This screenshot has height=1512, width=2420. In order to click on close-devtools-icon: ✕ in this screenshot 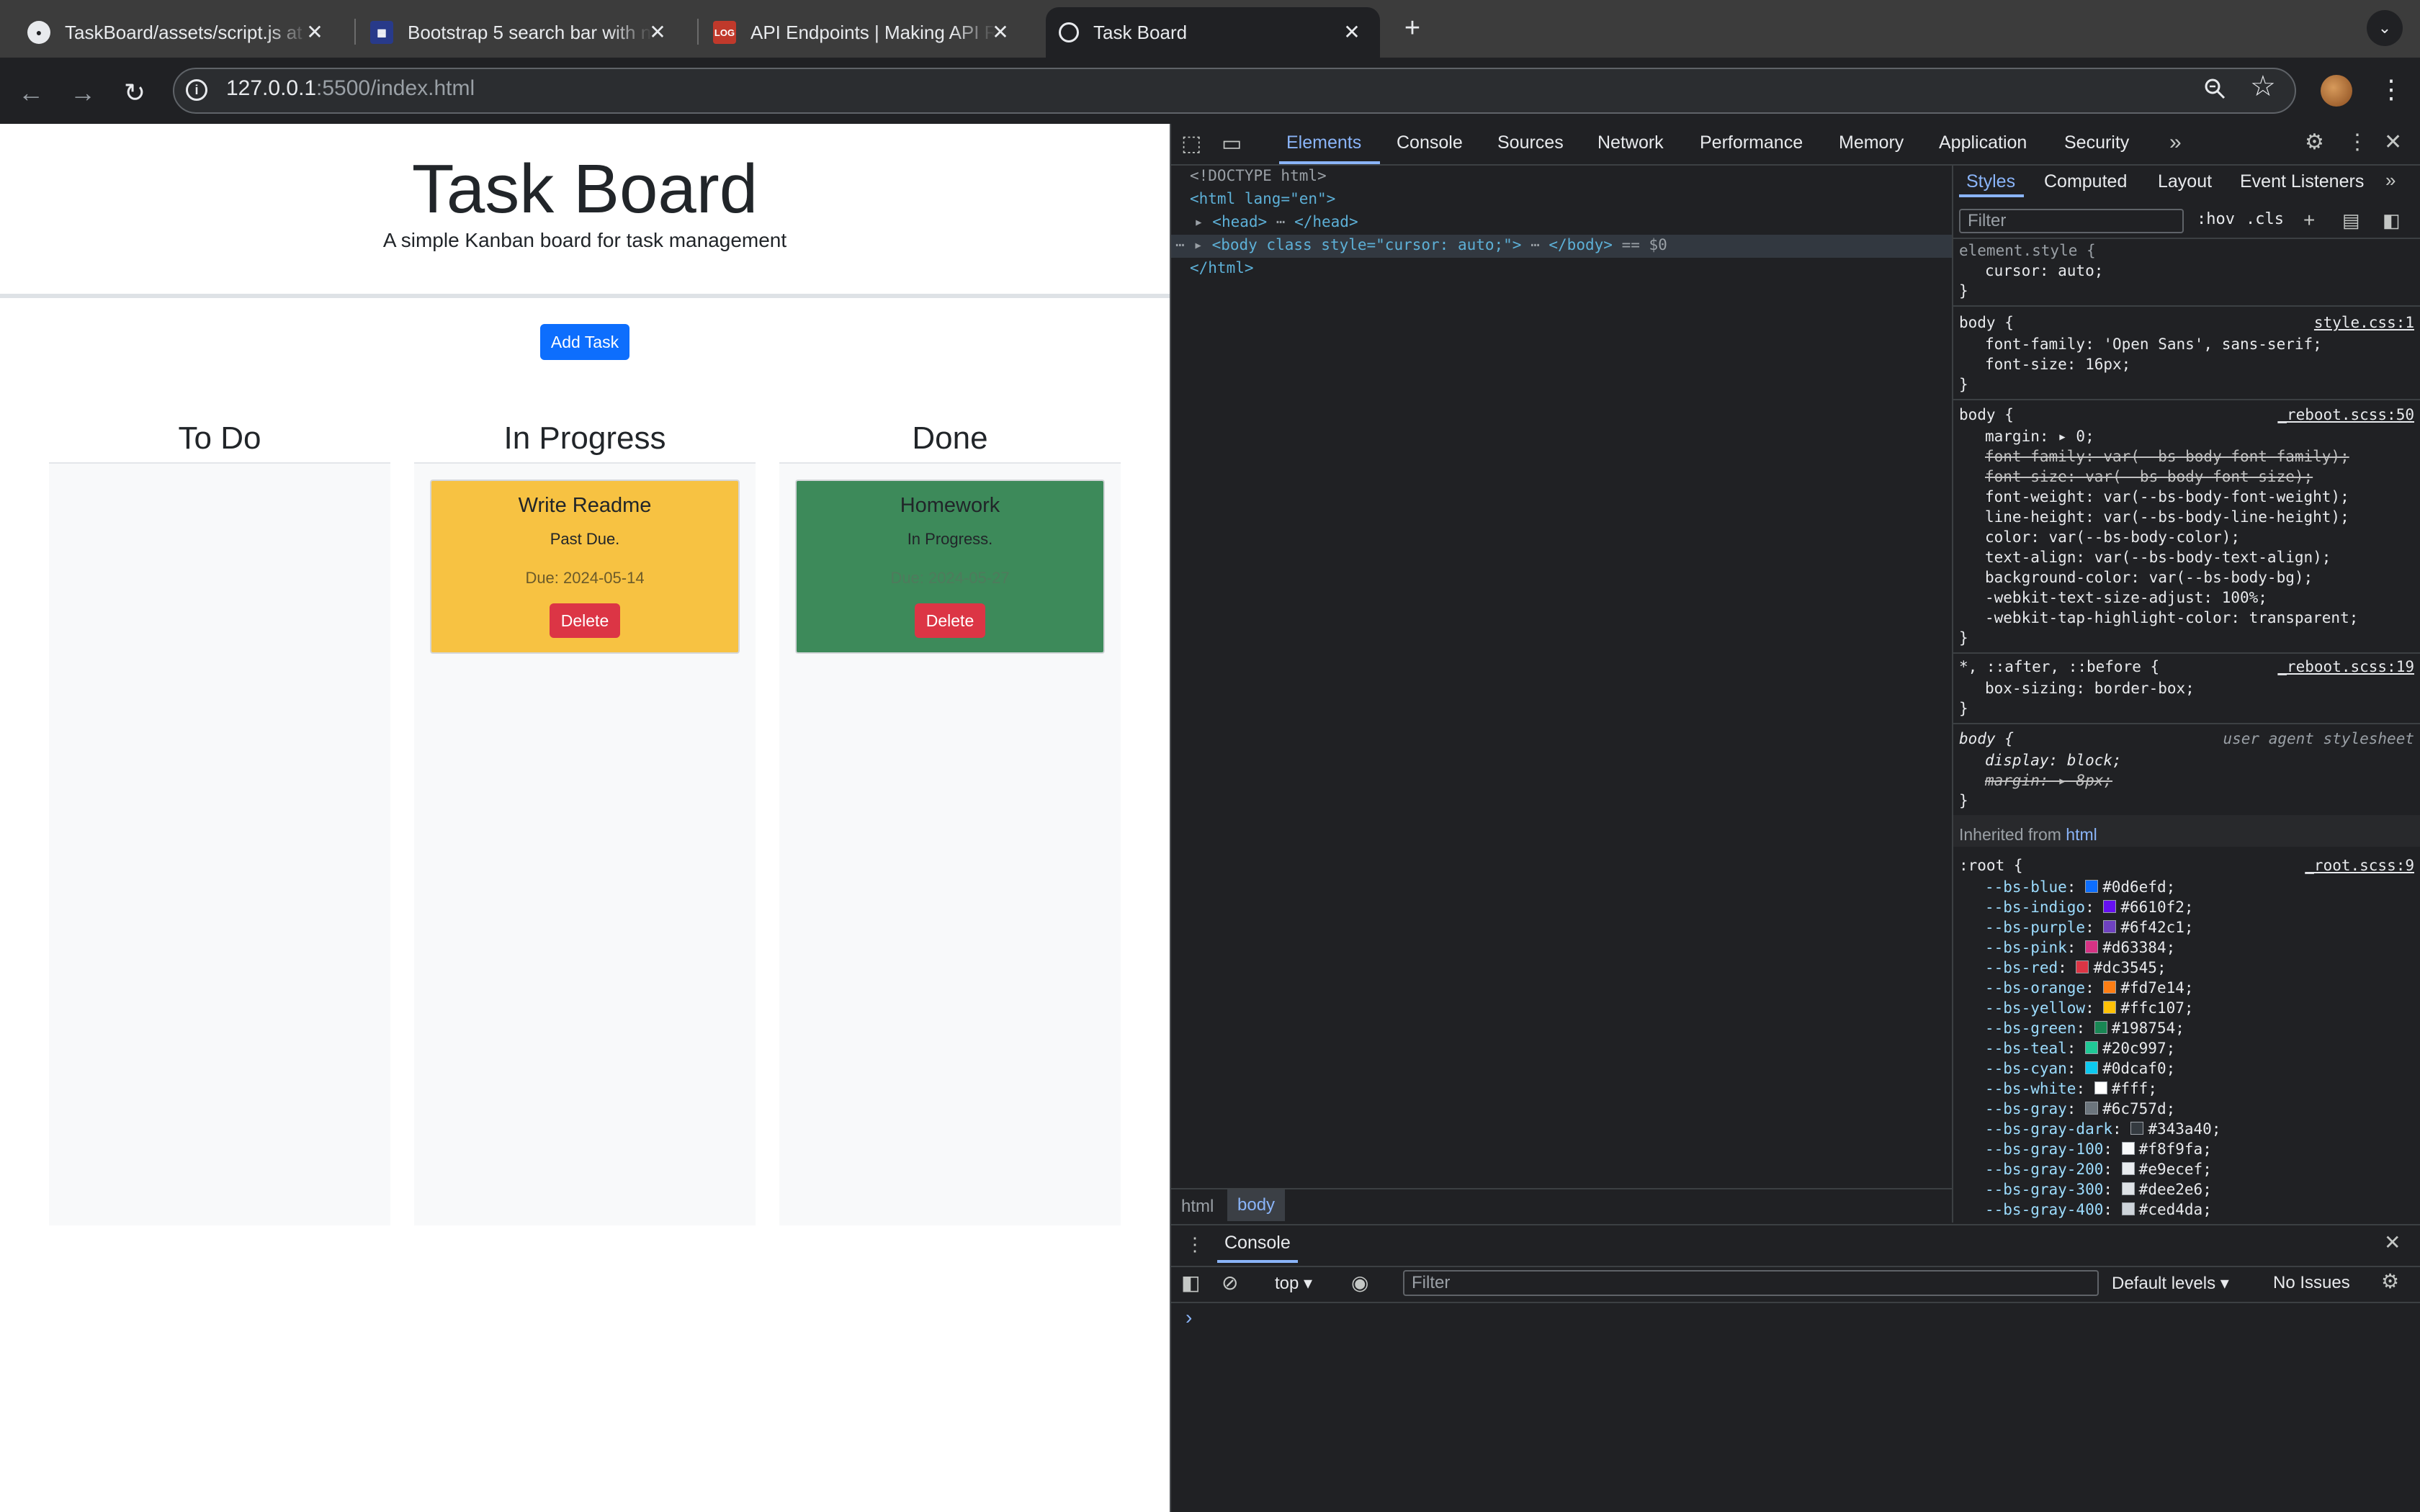, I will do `click(2393, 142)`.